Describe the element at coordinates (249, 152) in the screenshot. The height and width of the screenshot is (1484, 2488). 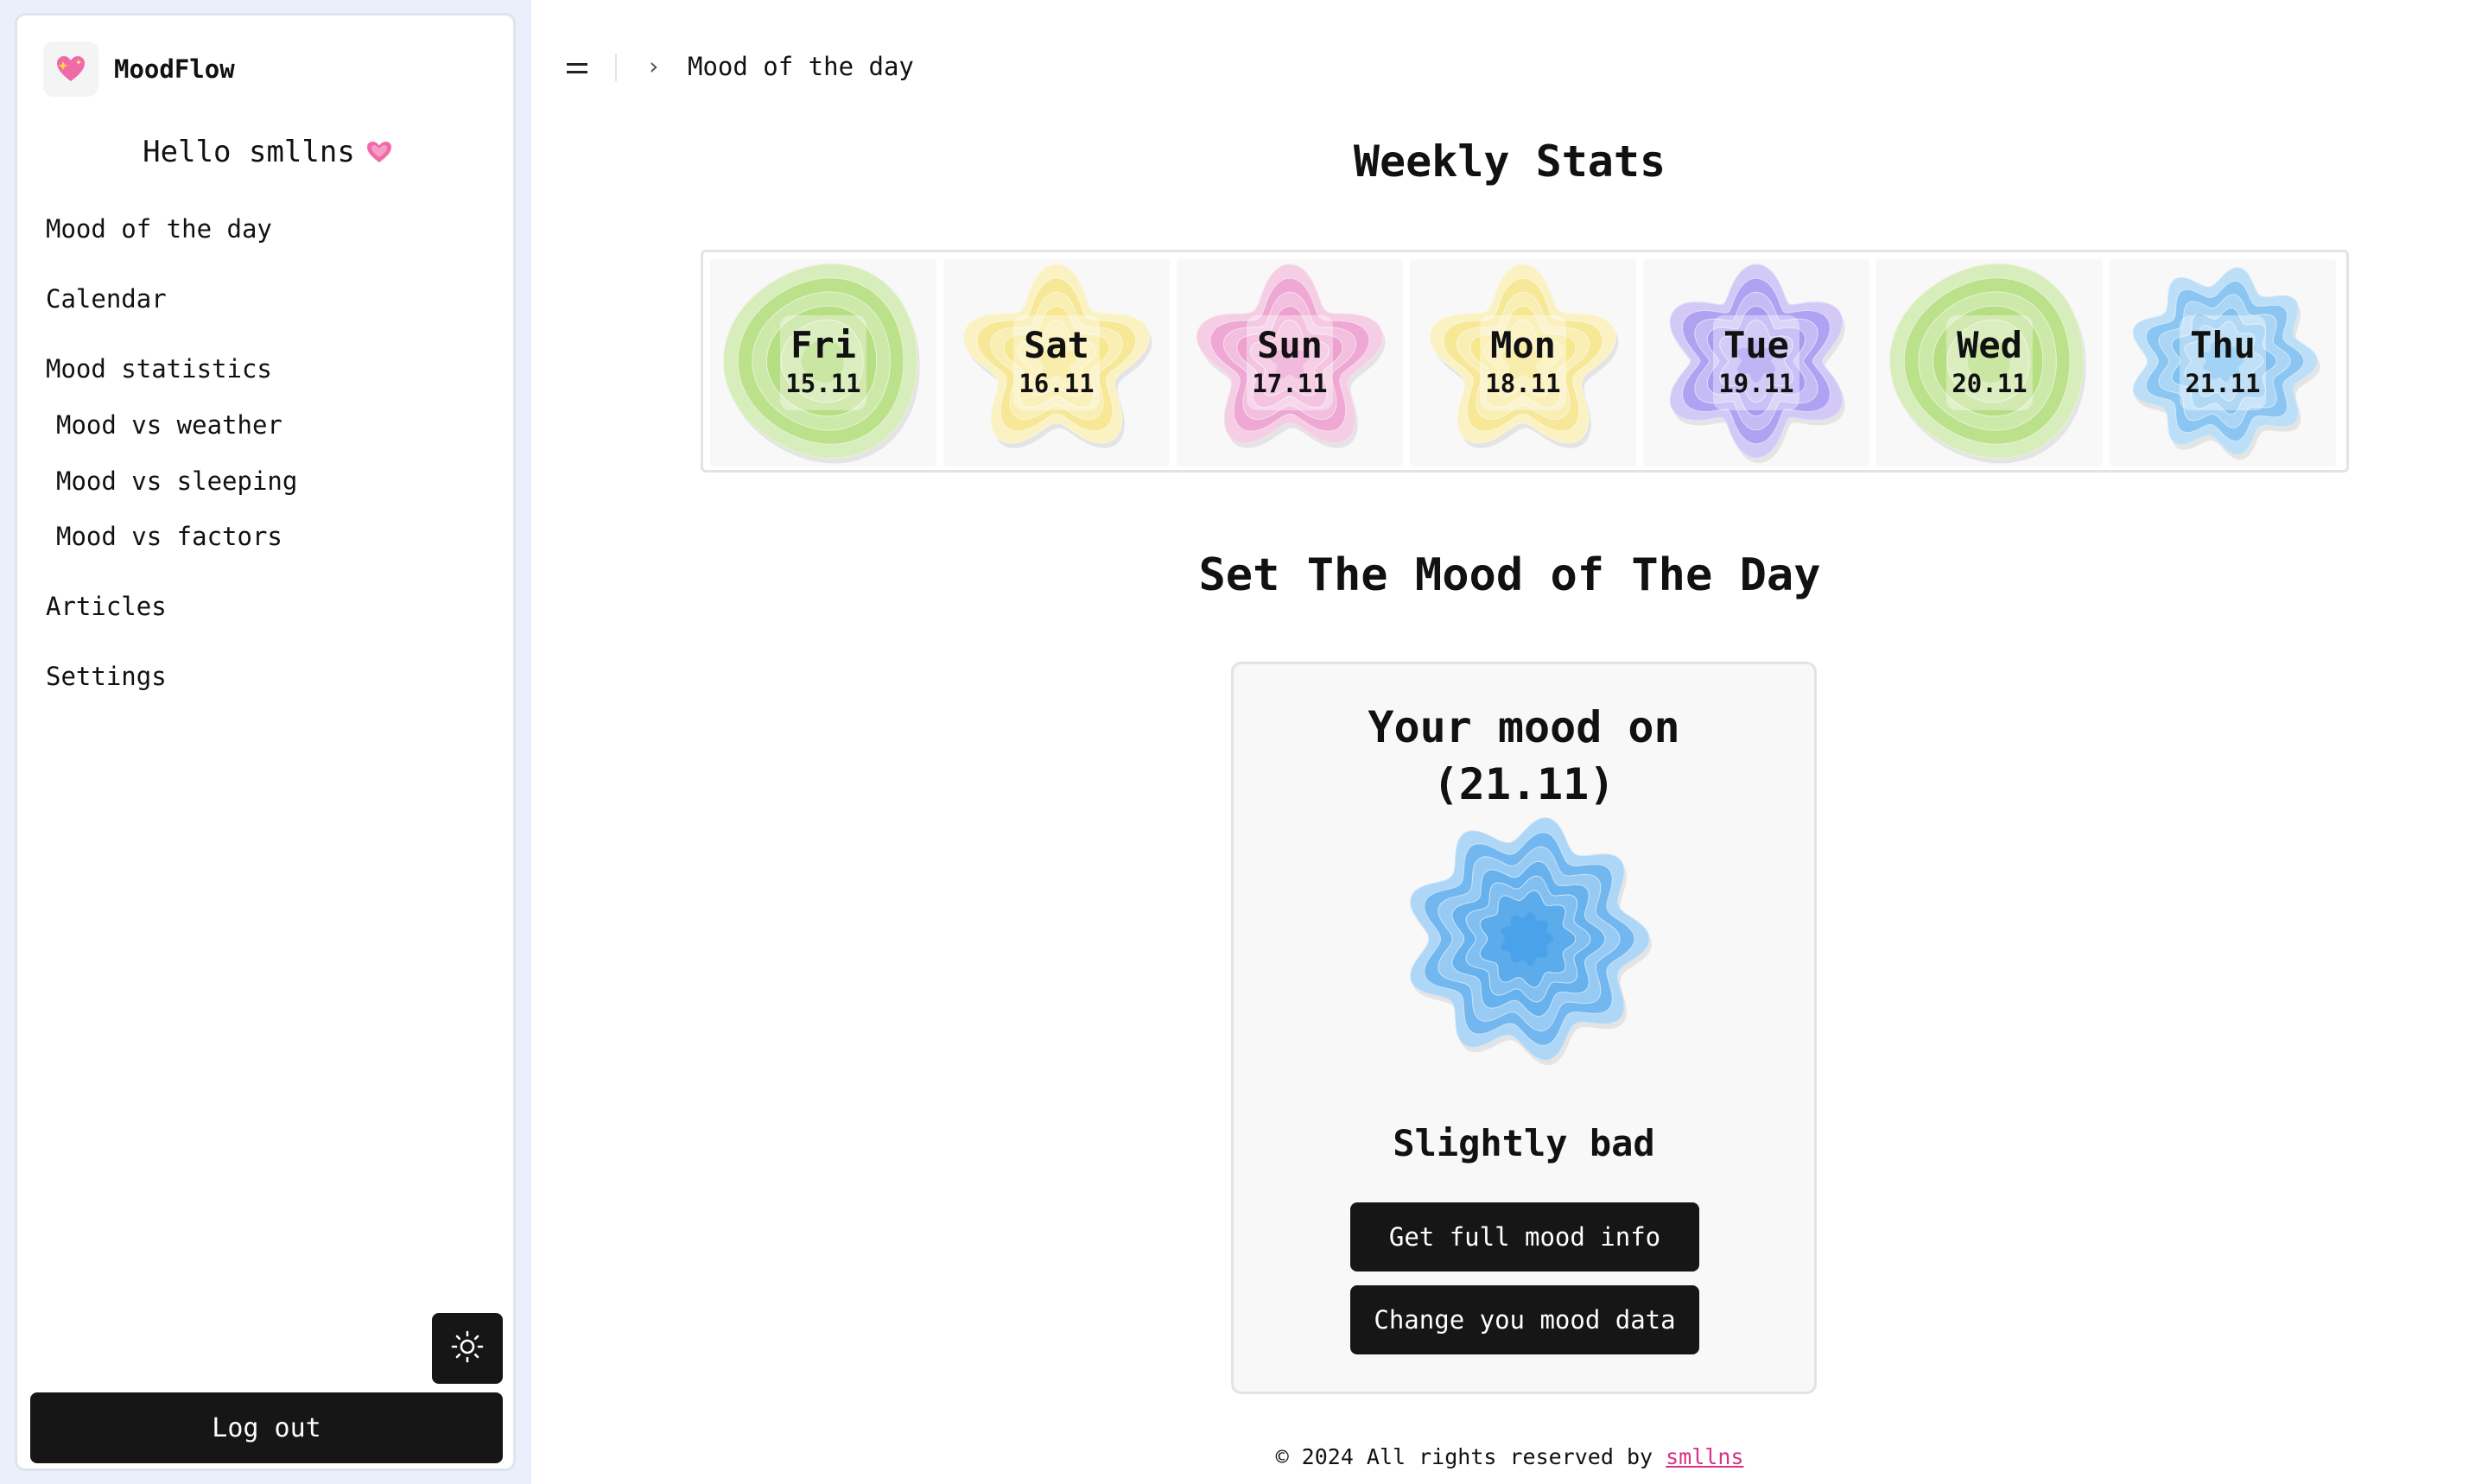
I see `greeting-text: Hello smllns` at that location.